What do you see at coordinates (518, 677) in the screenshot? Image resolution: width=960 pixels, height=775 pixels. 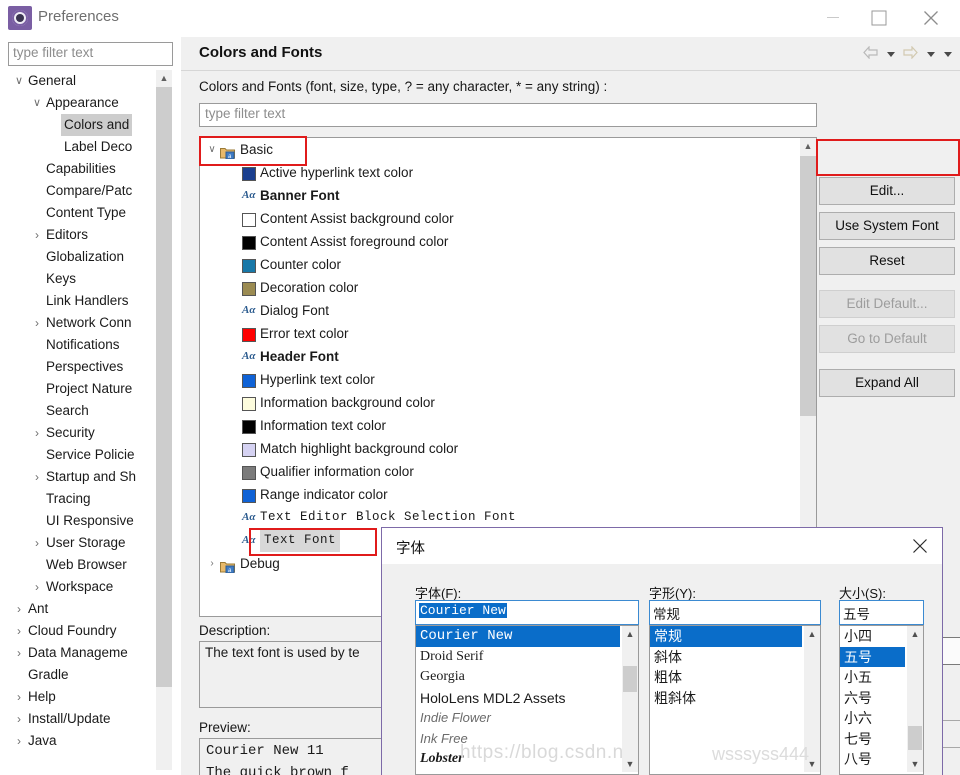 I see `font-family-option: Georgia` at bounding box center [518, 677].